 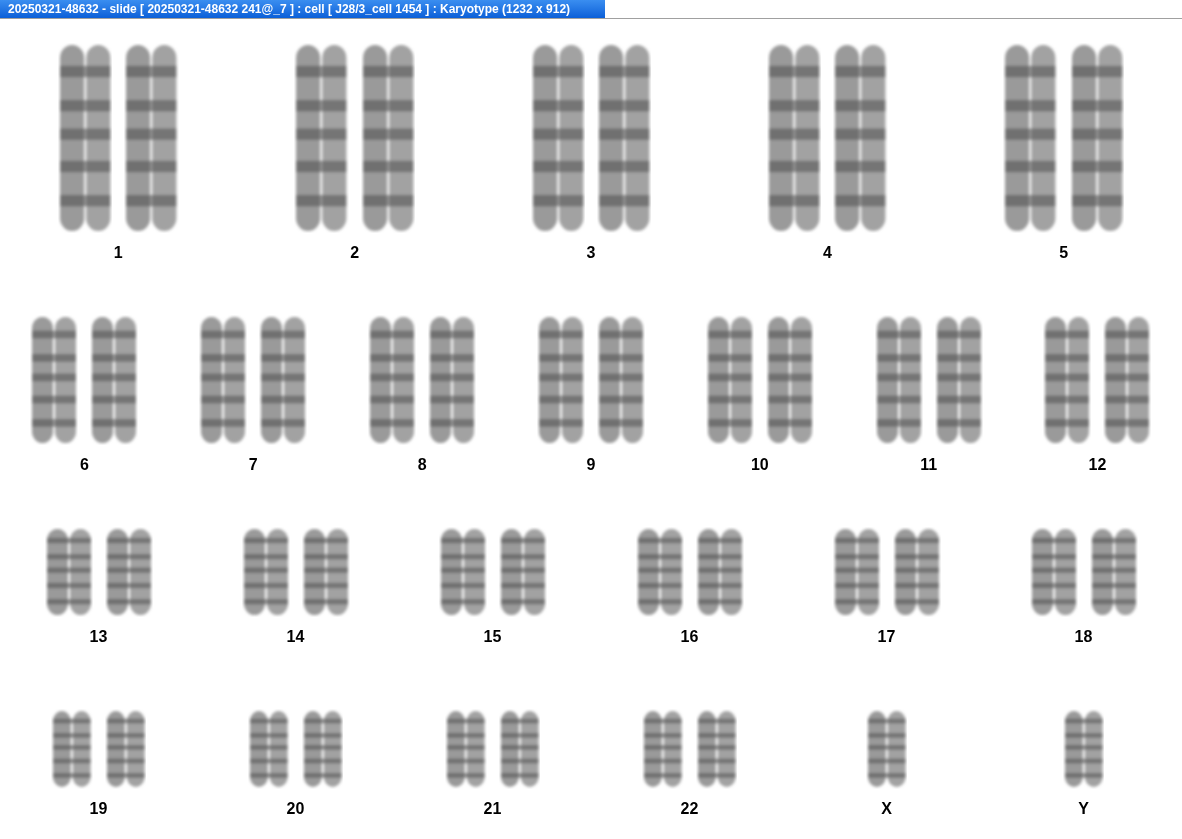 What do you see at coordinates (492, 637) in the screenshot?
I see `chromosome-label: 15` at bounding box center [492, 637].